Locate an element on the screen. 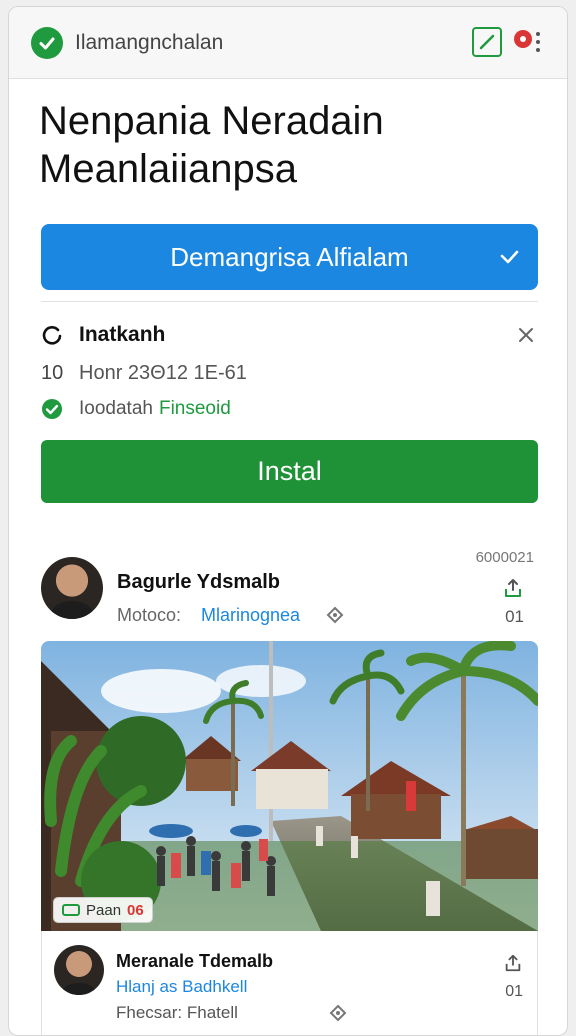  photo-badge-count: 06 is located at coordinates (135, 910).